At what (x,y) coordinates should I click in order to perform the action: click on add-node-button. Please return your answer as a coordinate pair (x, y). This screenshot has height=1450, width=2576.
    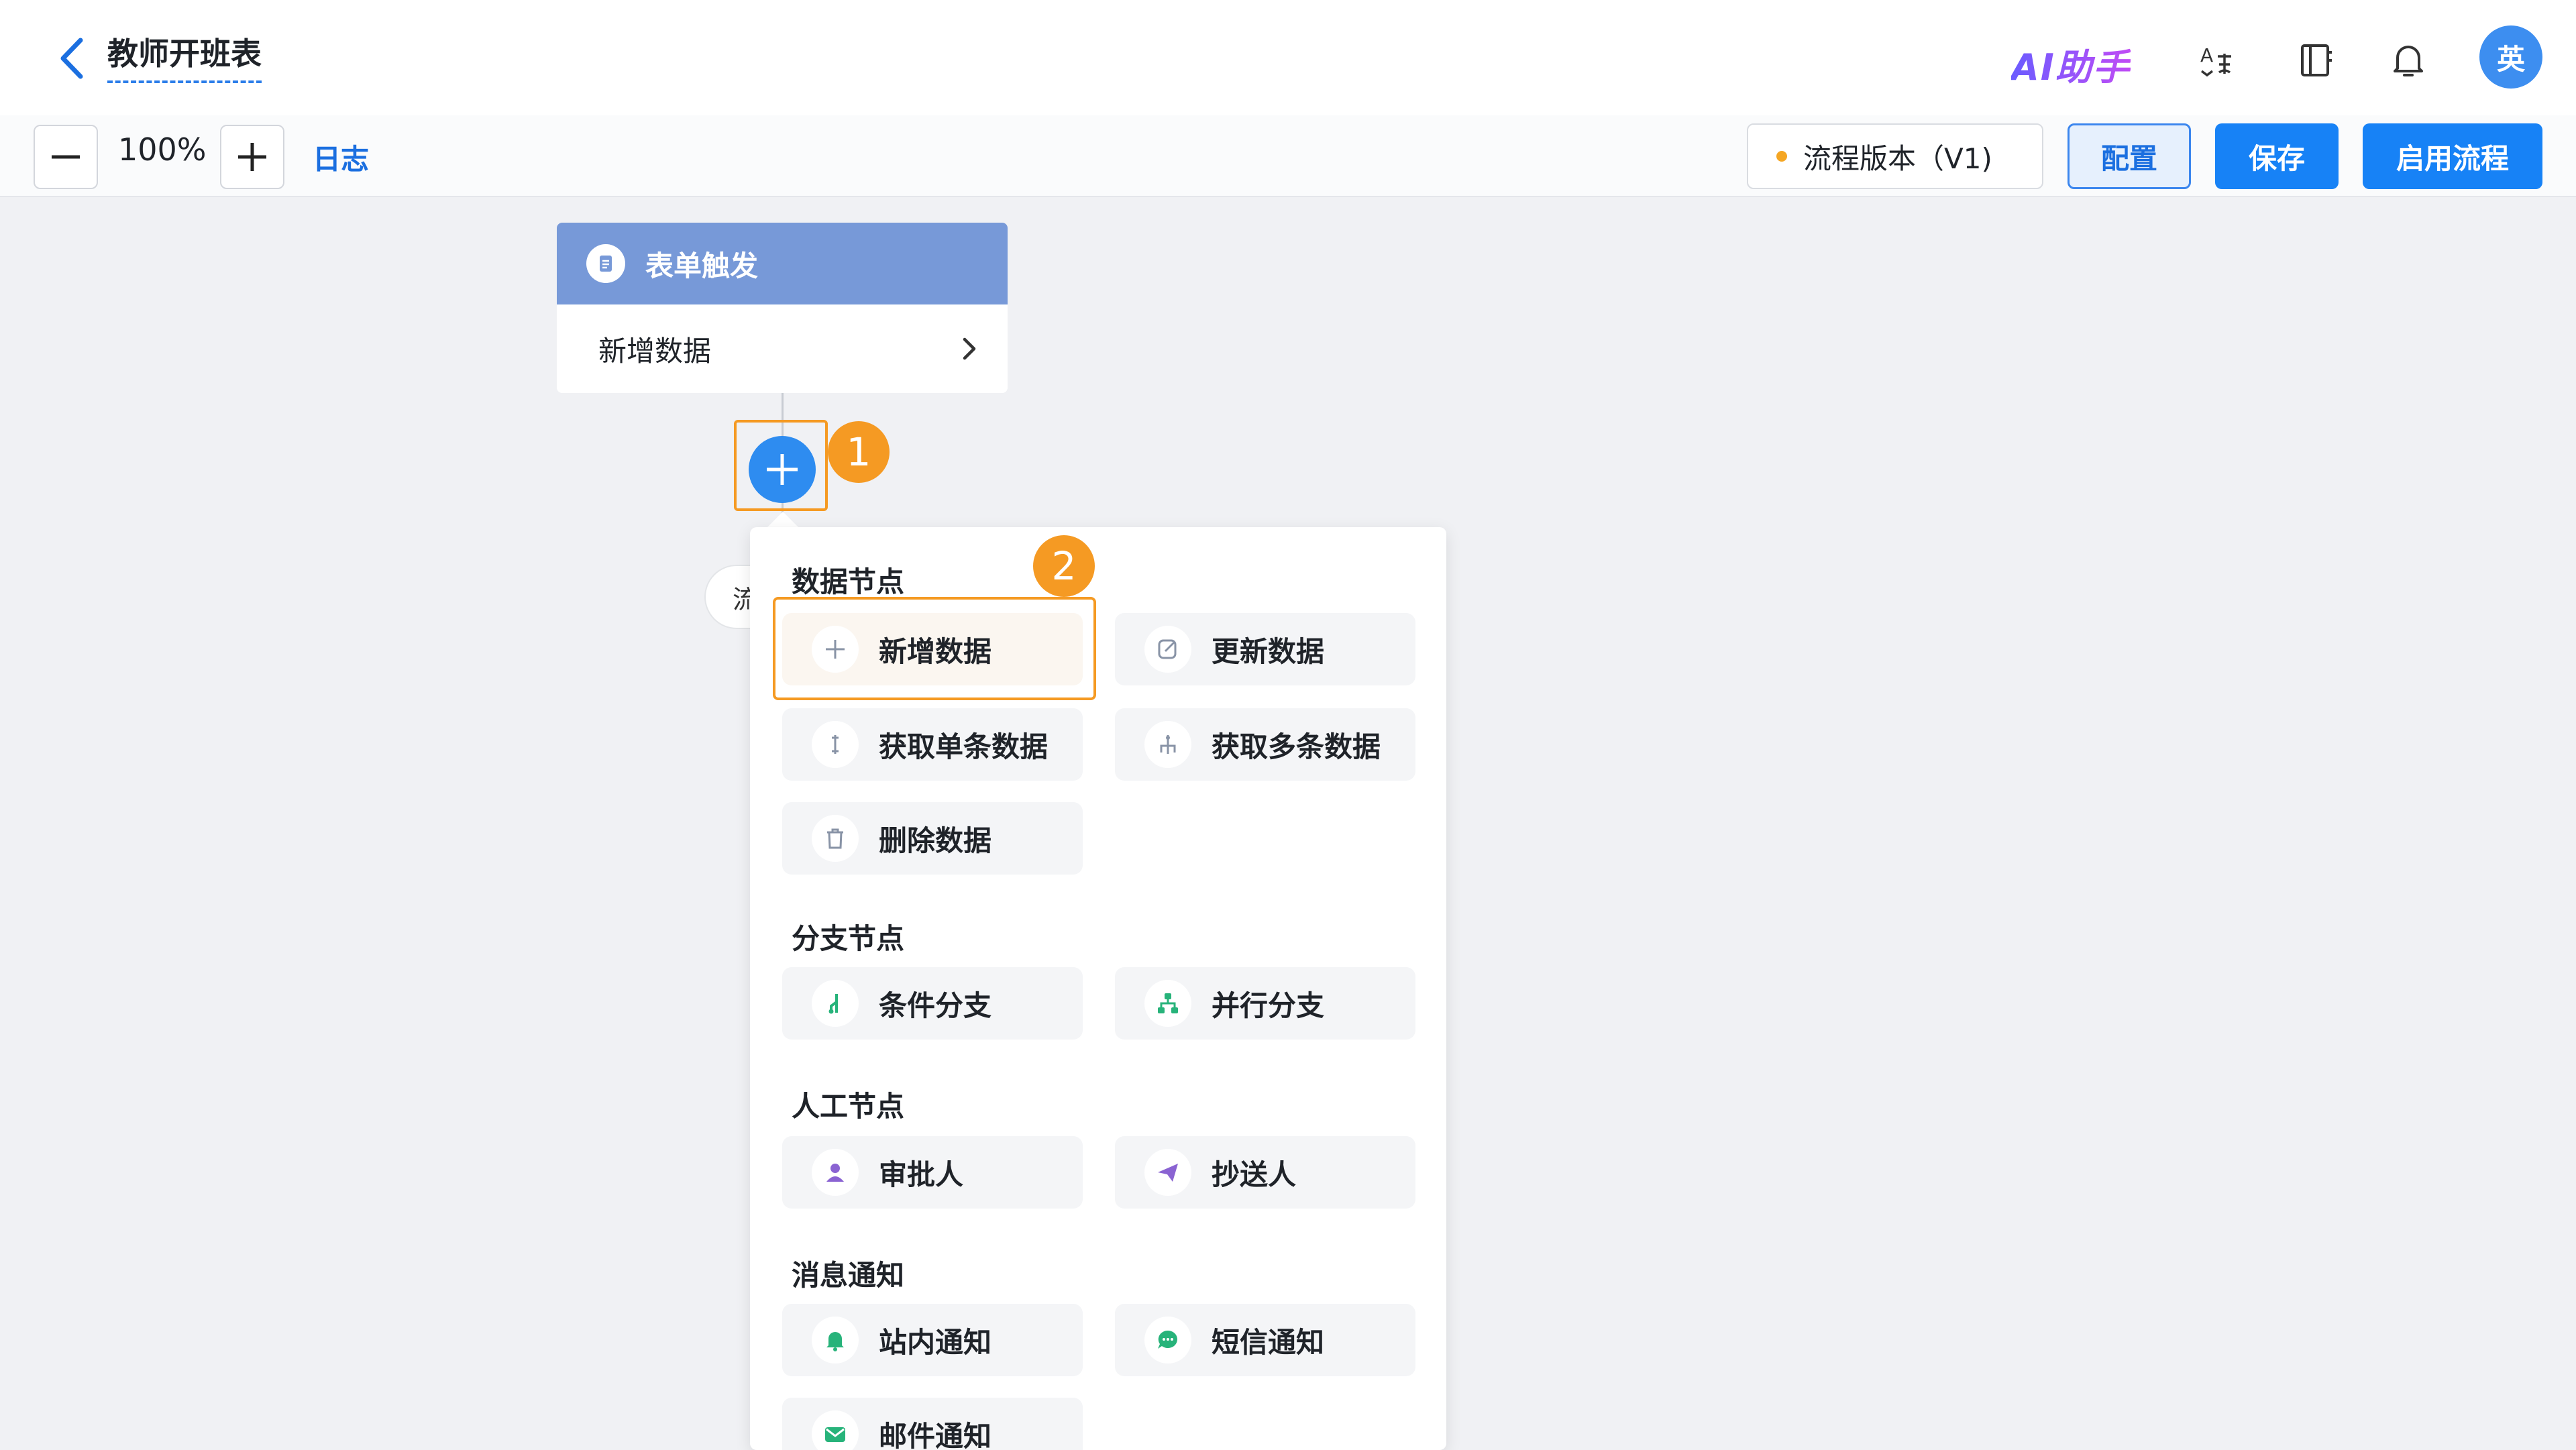
    Looking at the image, I should click on (782, 469).